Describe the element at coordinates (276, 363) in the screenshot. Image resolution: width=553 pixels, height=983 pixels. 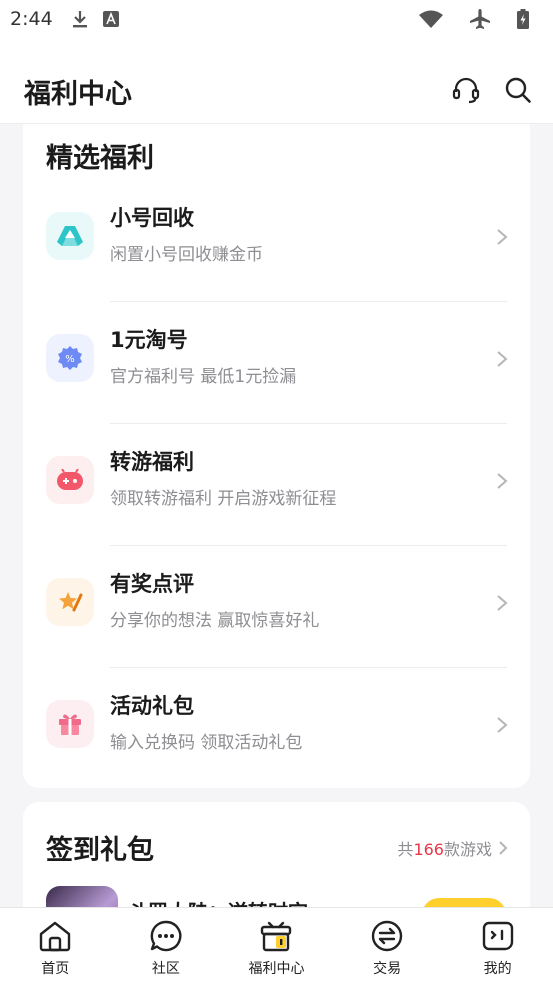
I see `benefit-item-one-yuan-account: % 1元淘号 官方福利号 最低1元捡漏` at that location.